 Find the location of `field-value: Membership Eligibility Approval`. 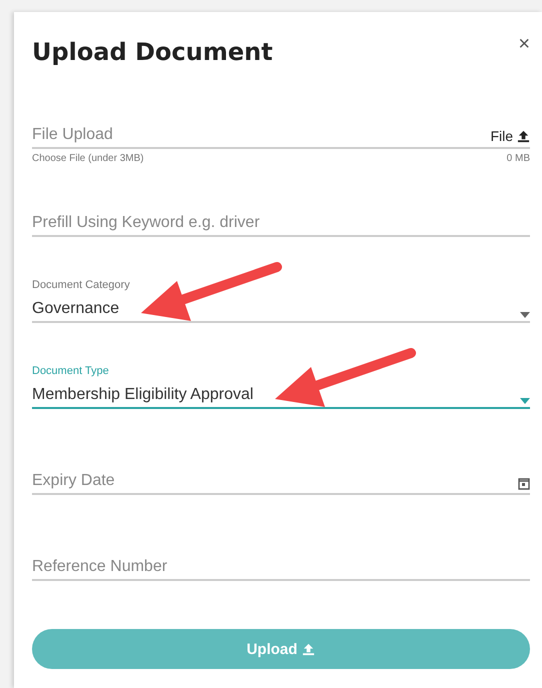

field-value: Membership Eligibility Approval is located at coordinates (143, 395).